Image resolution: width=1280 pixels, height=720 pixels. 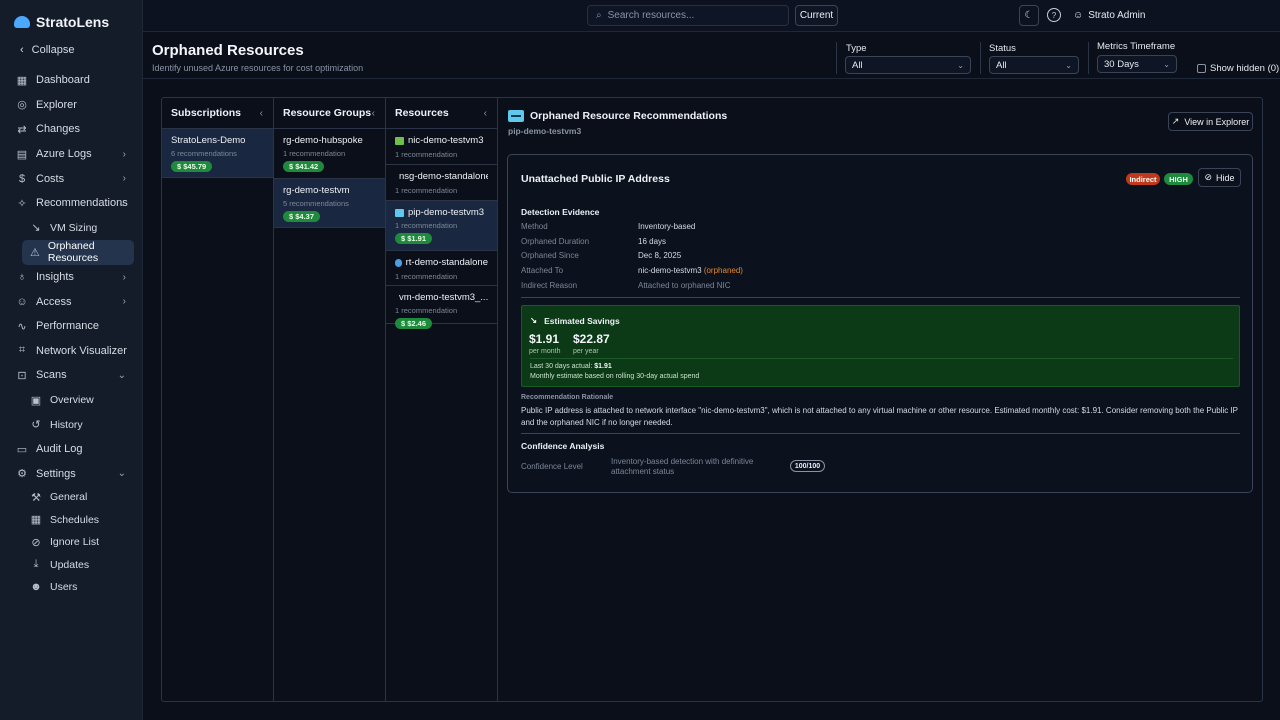 What do you see at coordinates (1109, 15) in the screenshot?
I see `user-menu: ☺ Strato Admin` at bounding box center [1109, 15].